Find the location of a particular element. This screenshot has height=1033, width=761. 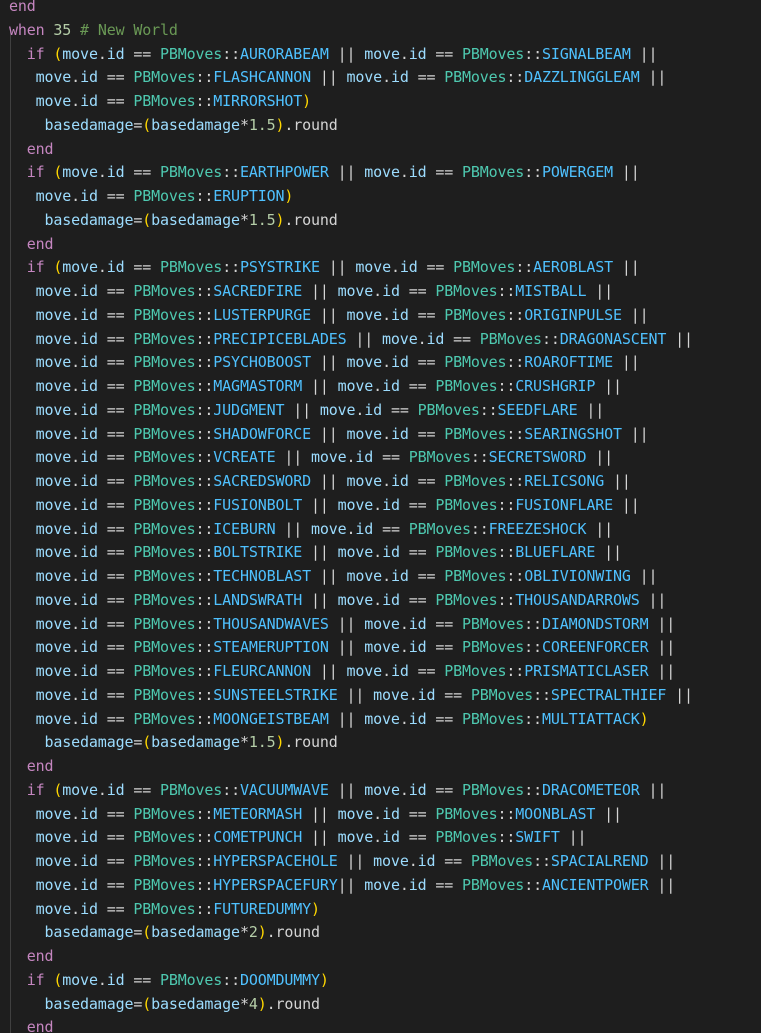

code-line: basedamage=(basedamage*4).round is located at coordinates (165, 1004).